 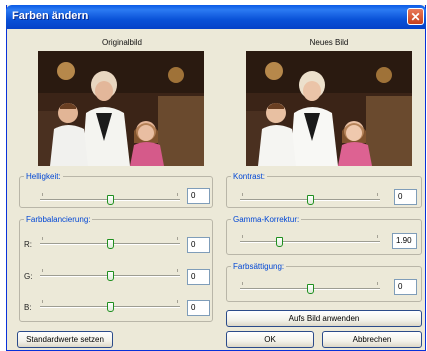 I want to click on green-channel-slider, so click(x=110, y=276).